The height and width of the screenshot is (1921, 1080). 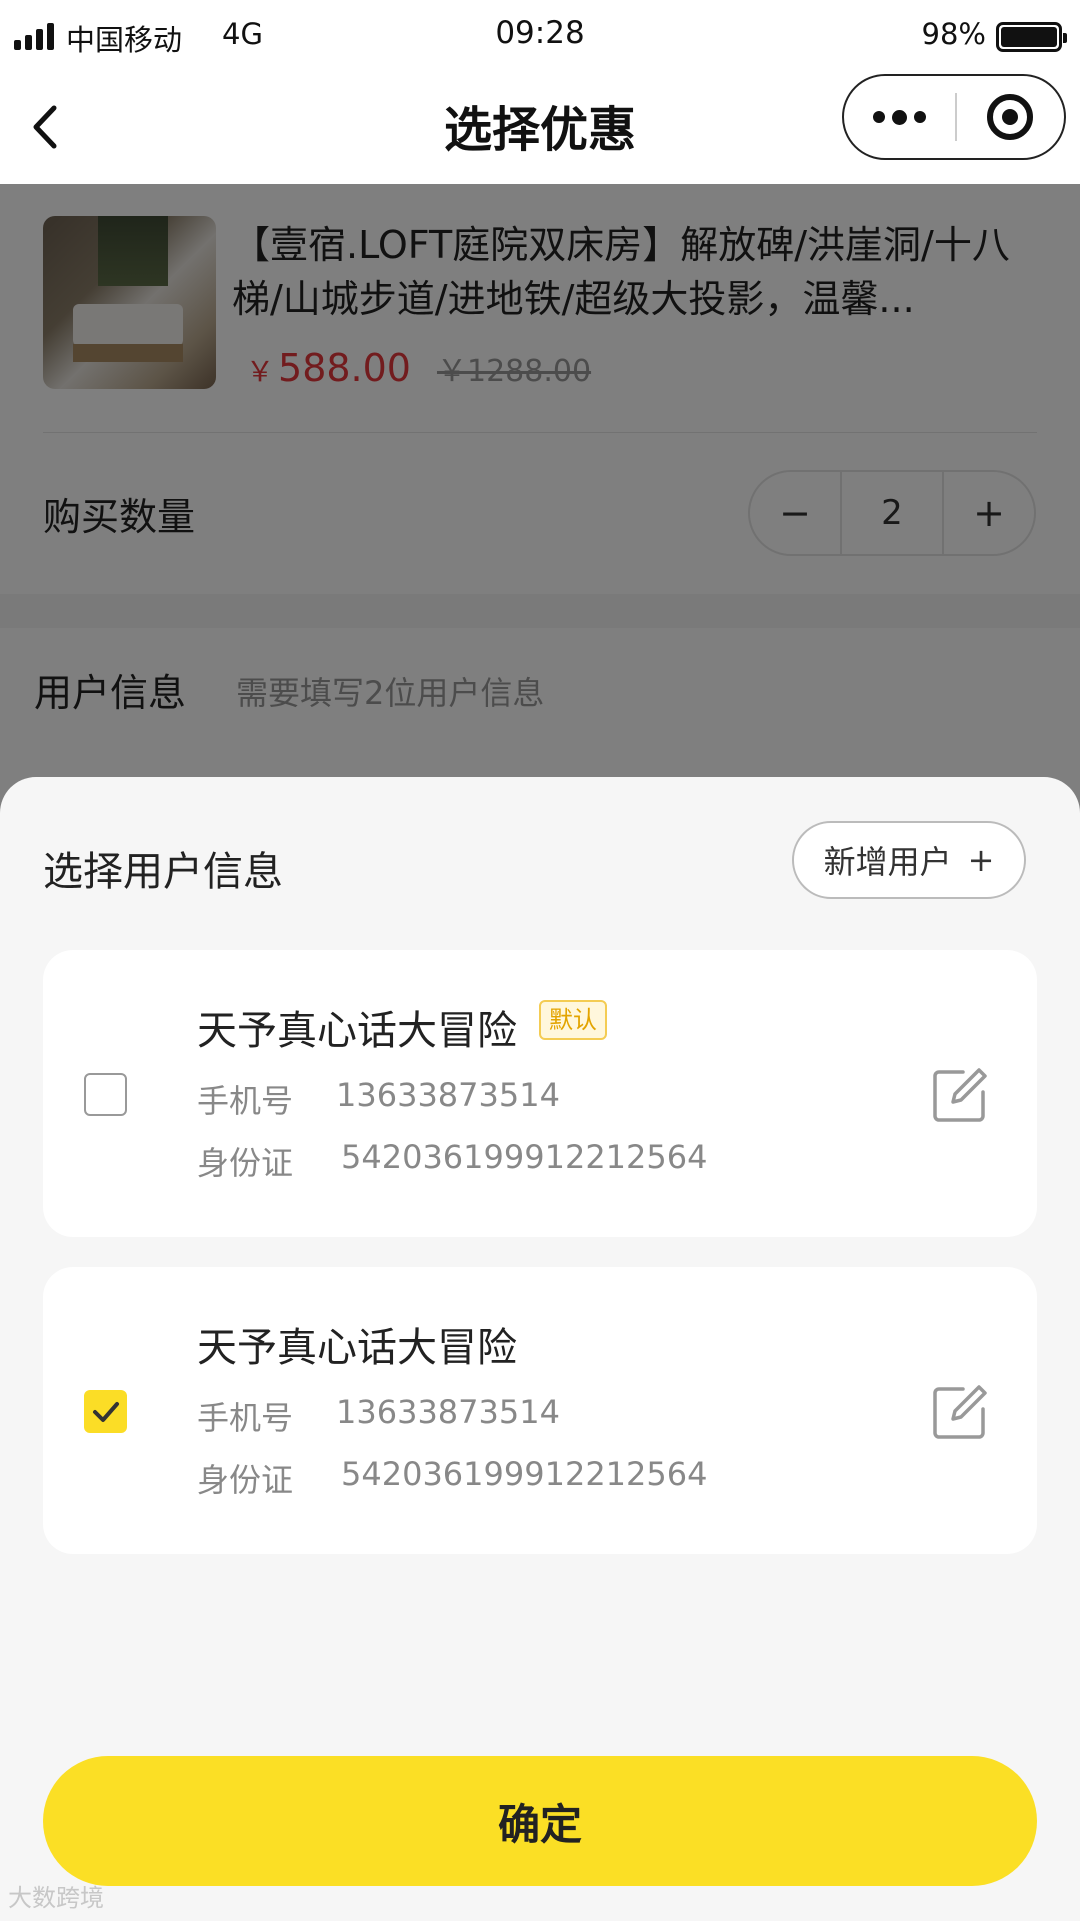 I want to click on status-bar: 中国移动 4G 09:28 98%, so click(x=540, y=35).